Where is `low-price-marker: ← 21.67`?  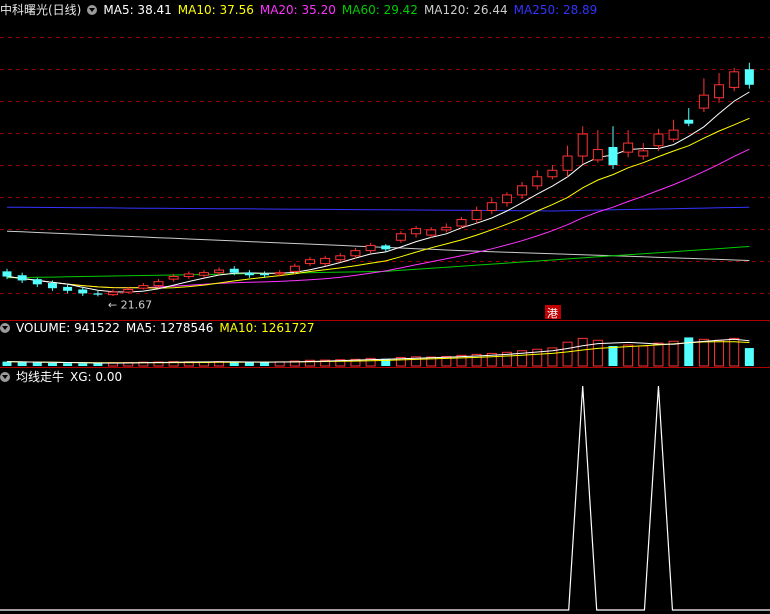 low-price-marker: ← 21.67 is located at coordinates (130, 304).